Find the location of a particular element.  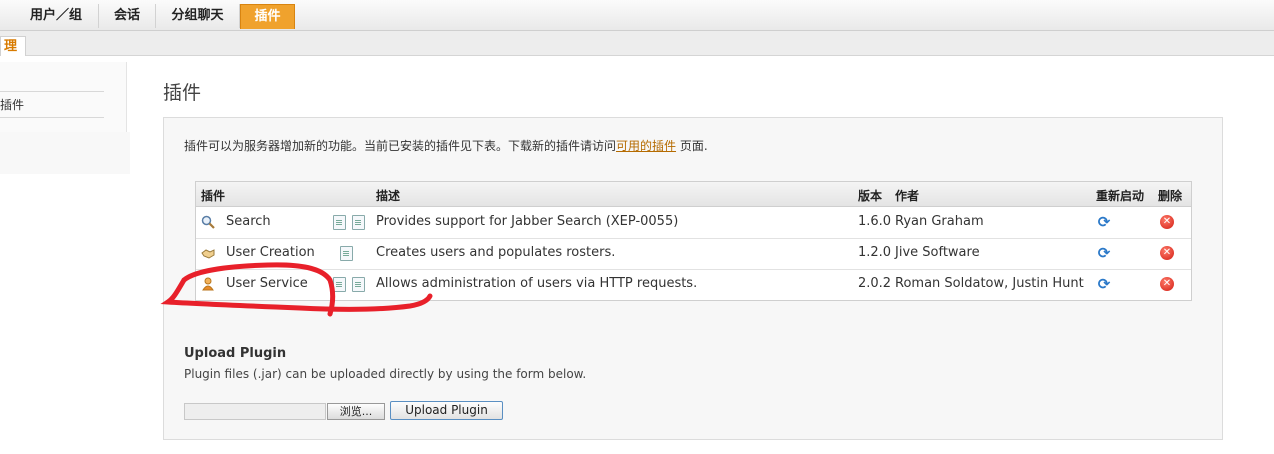

sub-nav-bar is located at coordinates (637, 43).